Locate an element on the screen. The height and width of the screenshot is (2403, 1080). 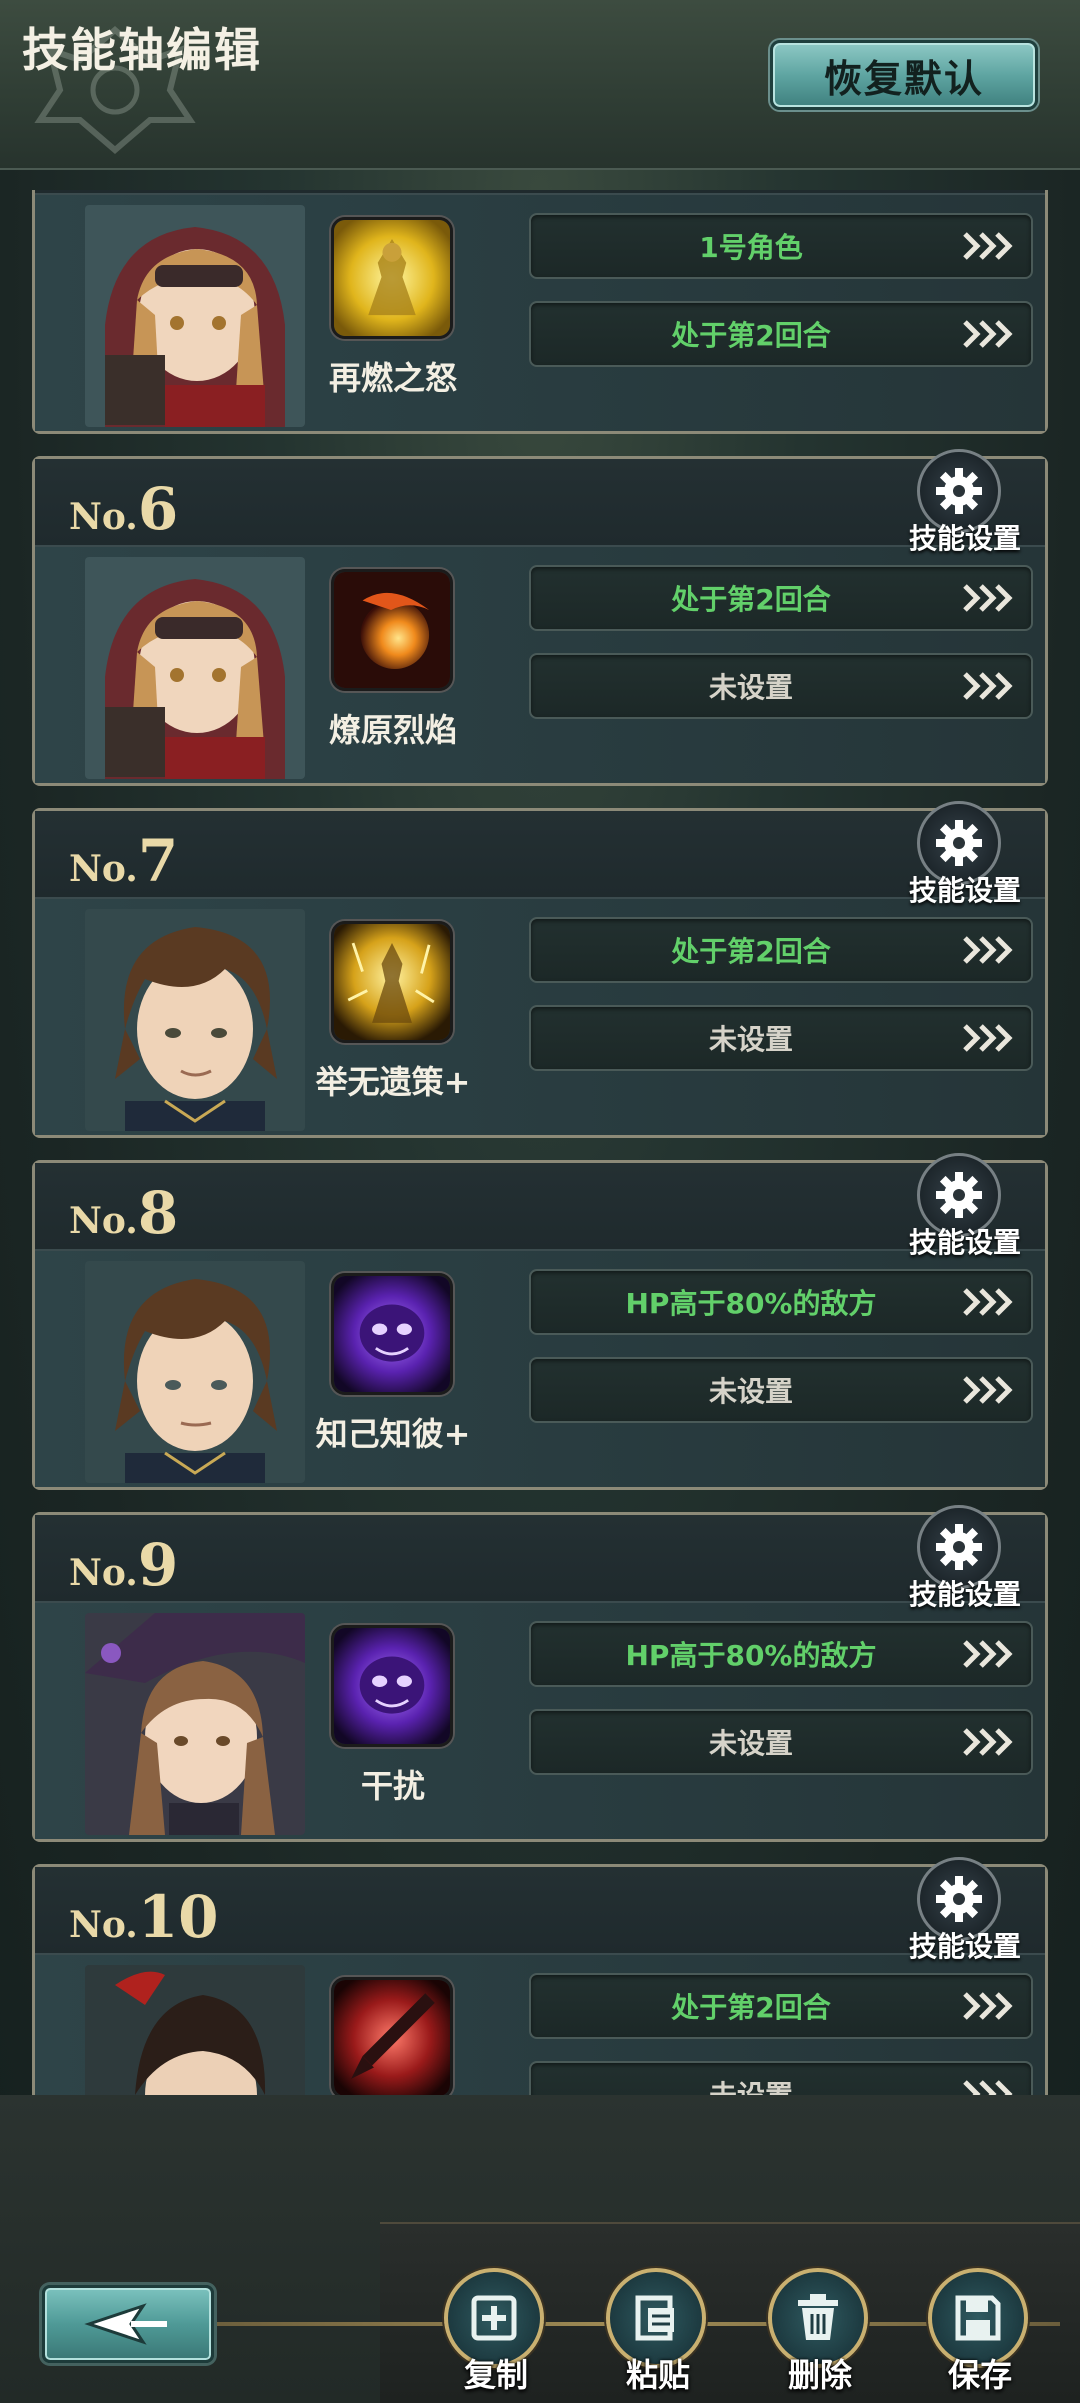
crimson-sword-icon is located at coordinates (392, 2036).